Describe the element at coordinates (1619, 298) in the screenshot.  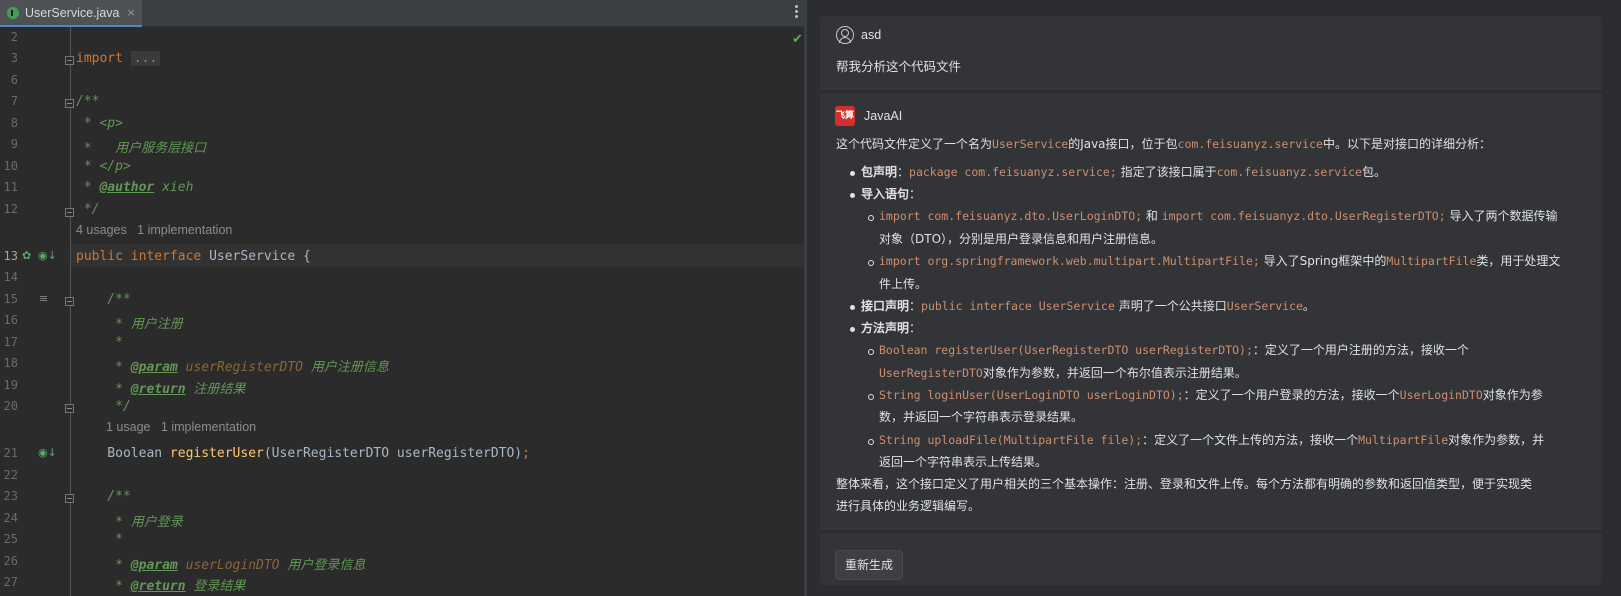
I see `chat-scrollbar` at that location.